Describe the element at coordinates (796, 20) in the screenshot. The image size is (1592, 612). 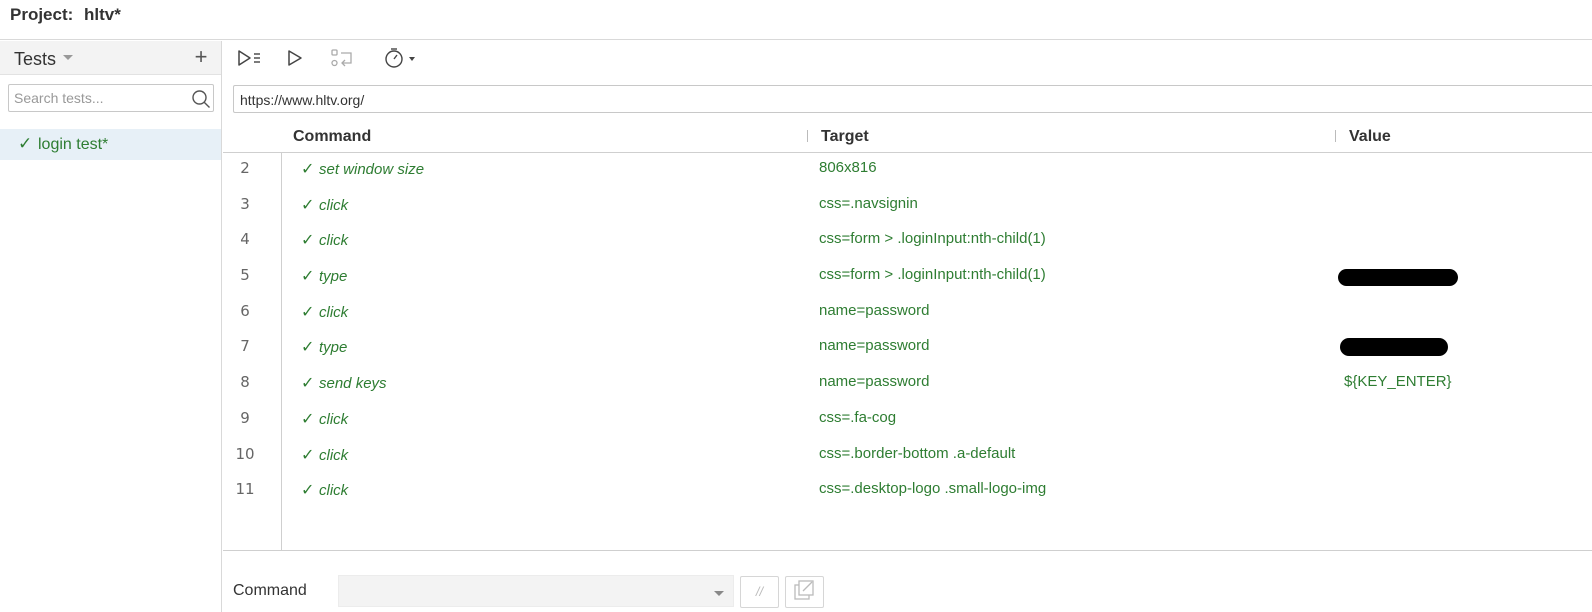
I see `project-header: Project: hltv*` at that location.